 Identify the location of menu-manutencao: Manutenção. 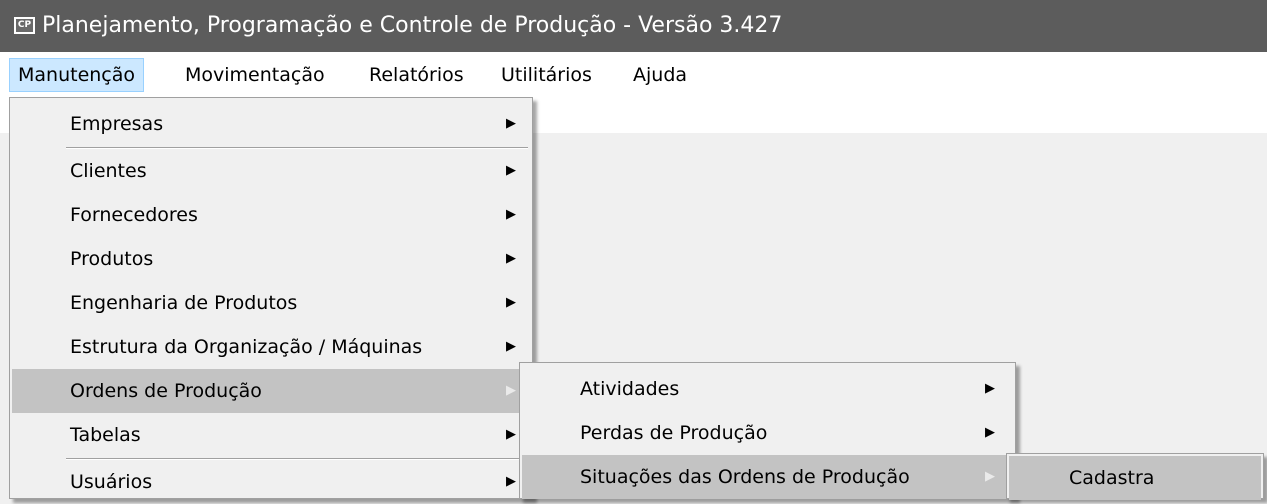
(77, 75).